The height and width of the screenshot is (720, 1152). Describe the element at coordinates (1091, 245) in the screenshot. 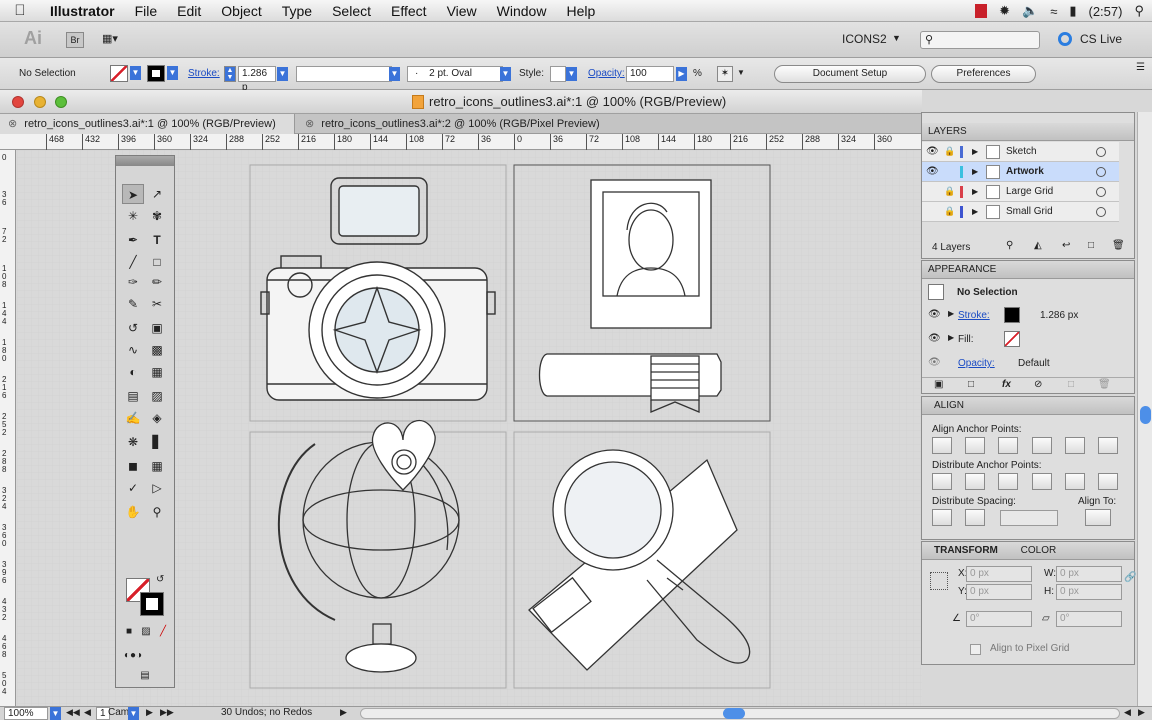

I see `new-layer-icon: □` at that location.